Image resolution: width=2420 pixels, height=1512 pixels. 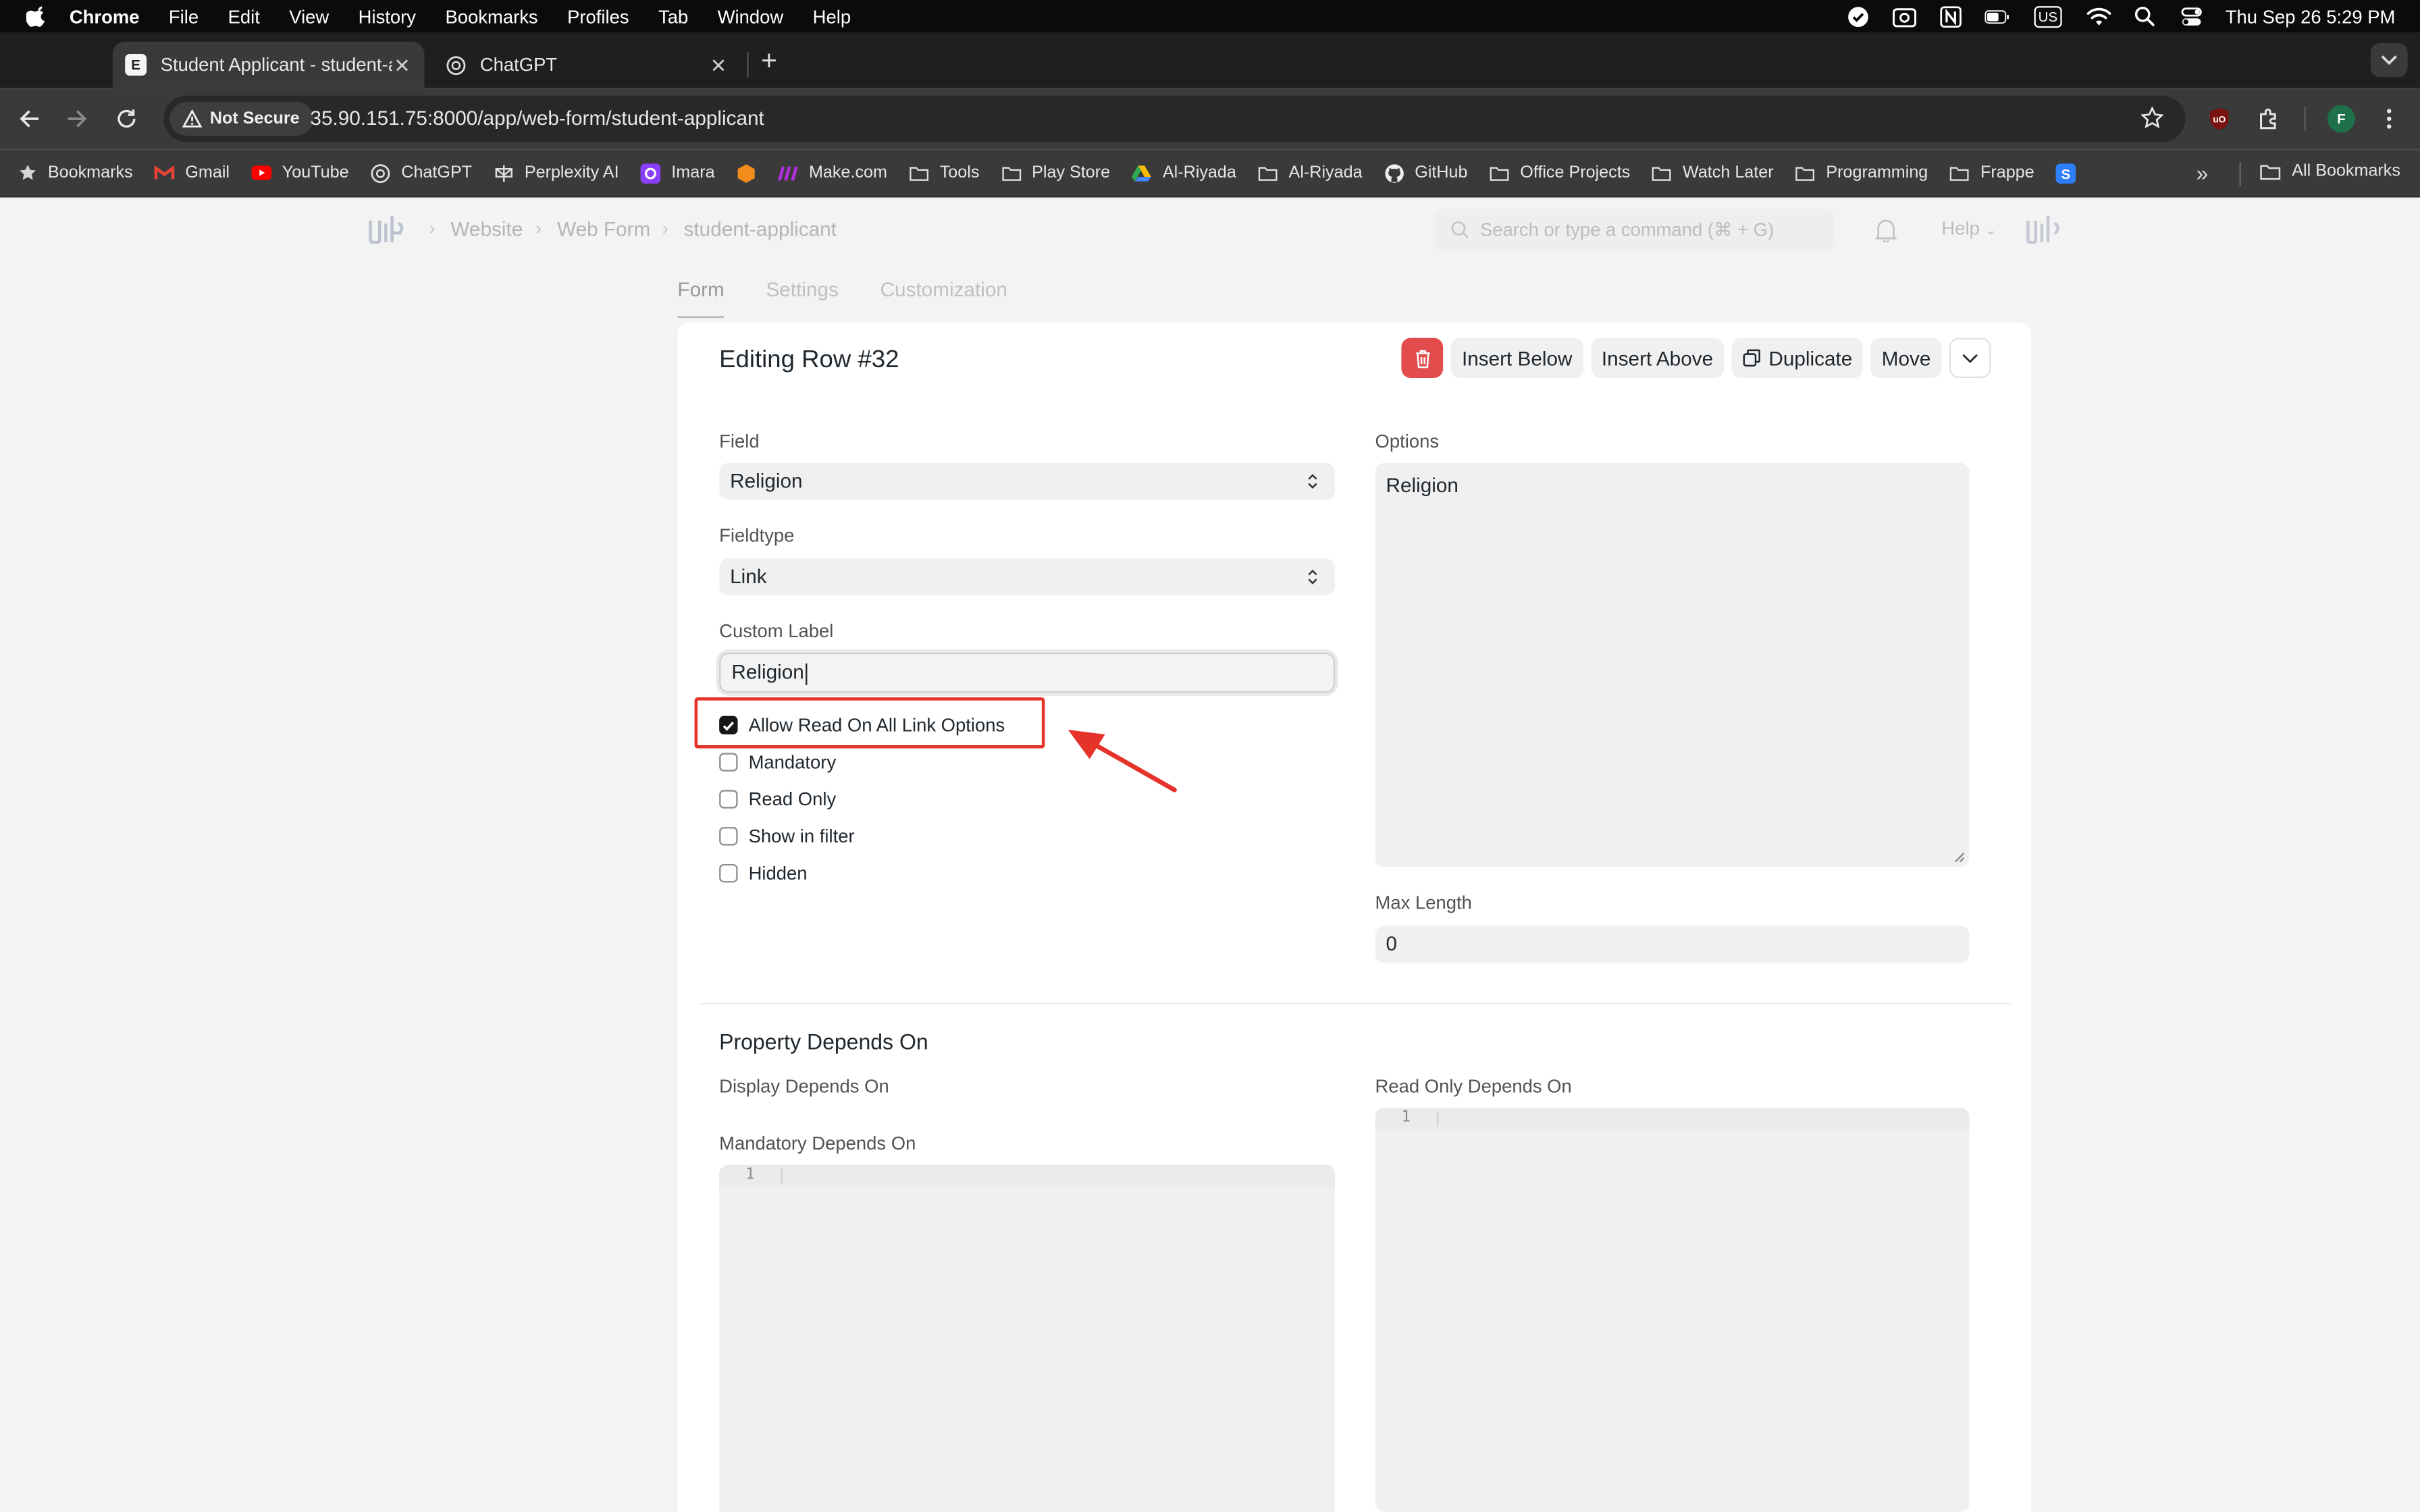 I want to click on apple-icon, so click(x=37, y=16).